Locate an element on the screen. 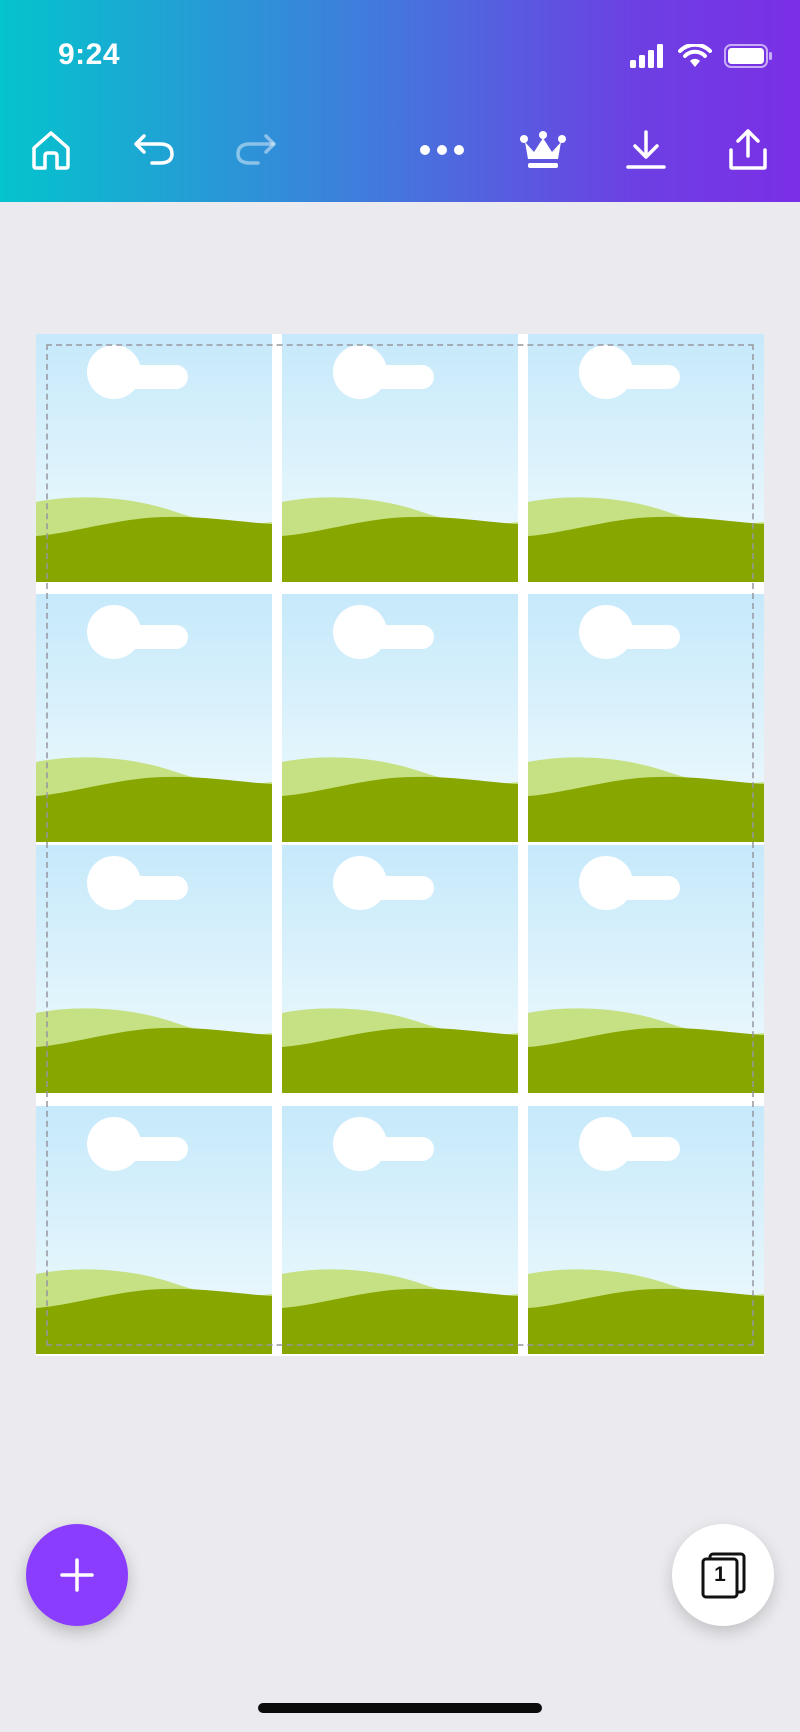 The image size is (800, 1732). page-count: 1 is located at coordinates (720, 1574).